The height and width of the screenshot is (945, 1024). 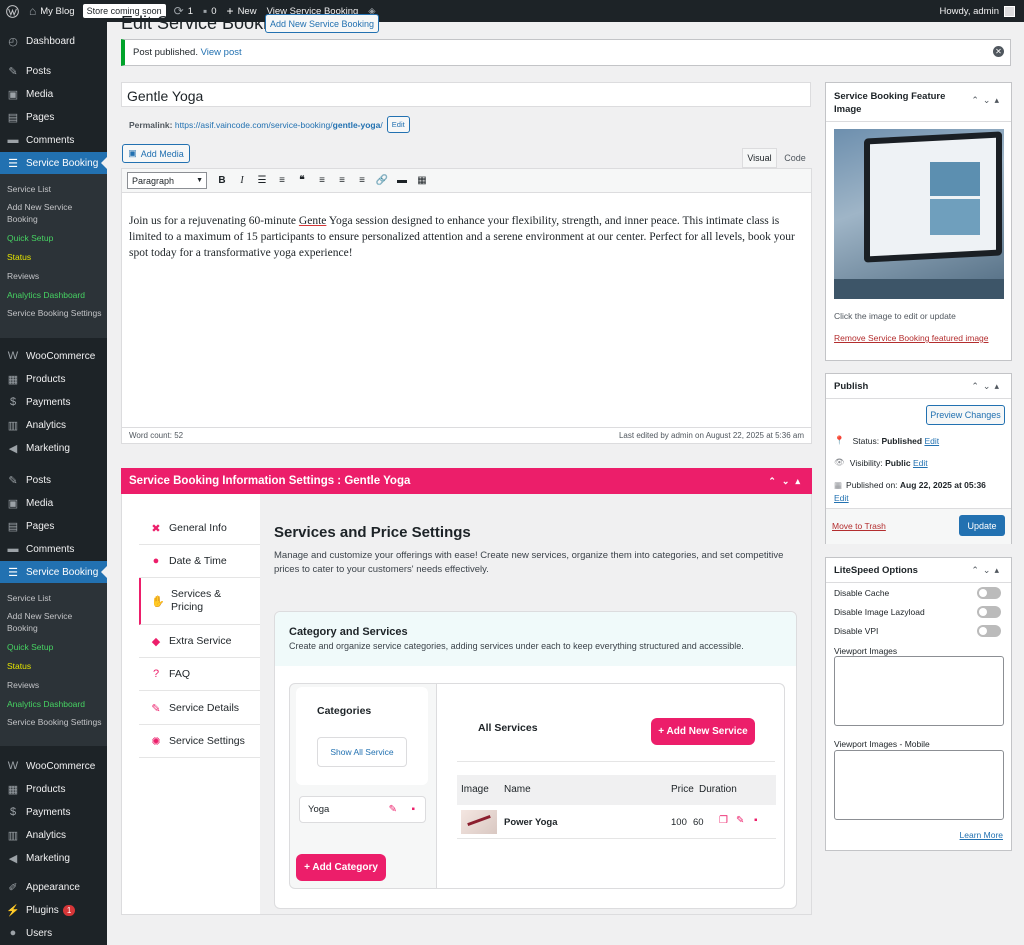 What do you see at coordinates (703, 731) in the screenshot?
I see `add-new-service-button: + Add New Service` at bounding box center [703, 731].